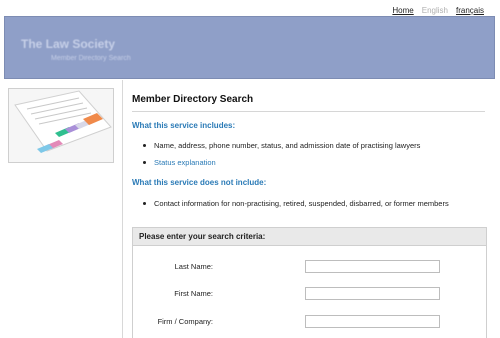 The width and height of the screenshot is (500, 338). What do you see at coordinates (199, 182) in the screenshot?
I see `excludes-heading: What this service does not include:` at bounding box center [199, 182].